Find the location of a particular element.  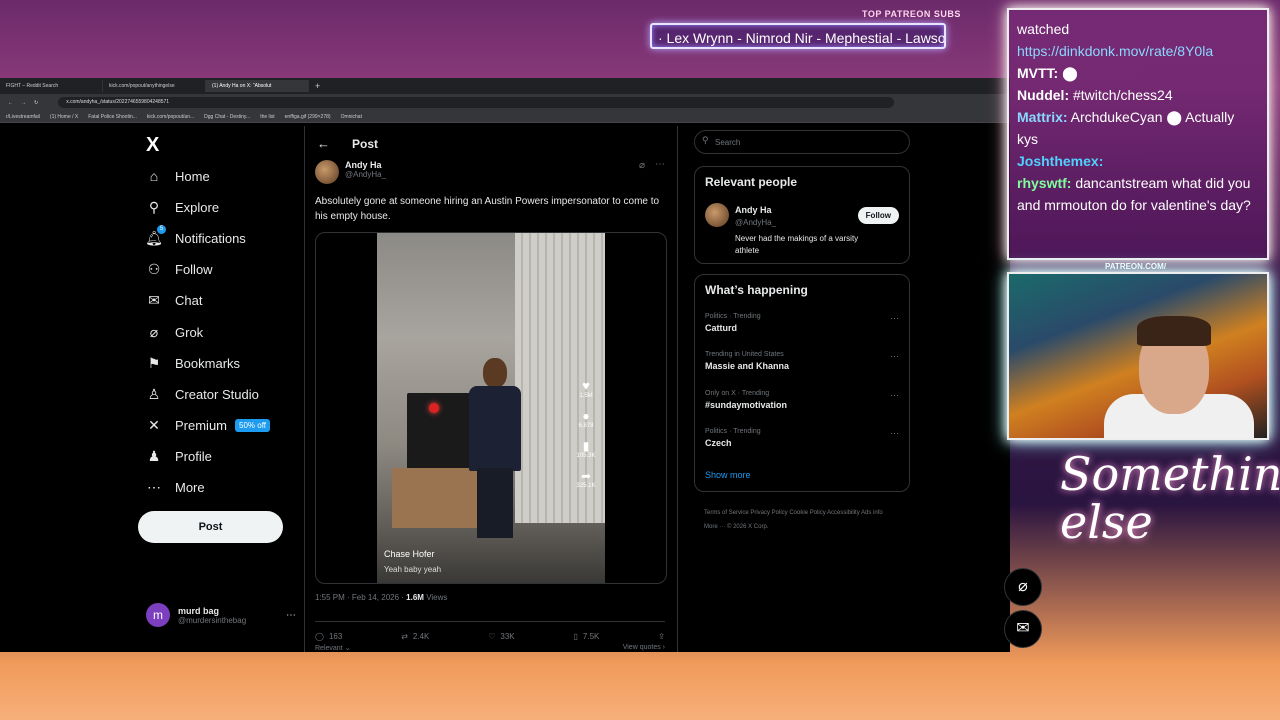

nav-item-creator-studio: ♙ Creator Studio is located at coordinates (202, 394).